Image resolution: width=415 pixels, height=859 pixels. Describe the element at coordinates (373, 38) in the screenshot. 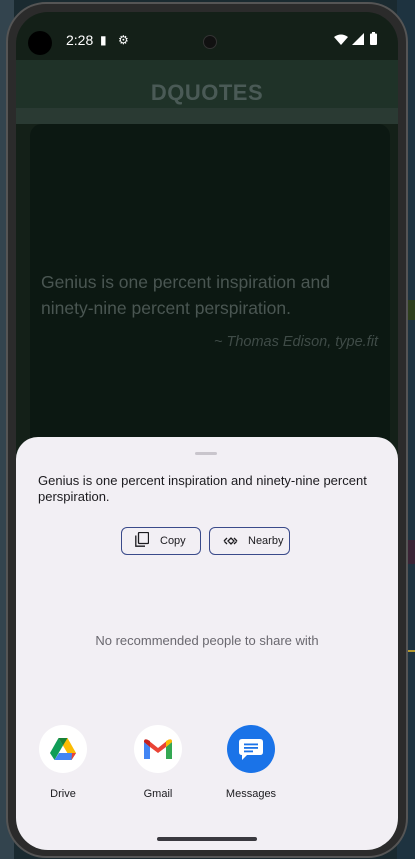

I see `battery-icon` at that location.